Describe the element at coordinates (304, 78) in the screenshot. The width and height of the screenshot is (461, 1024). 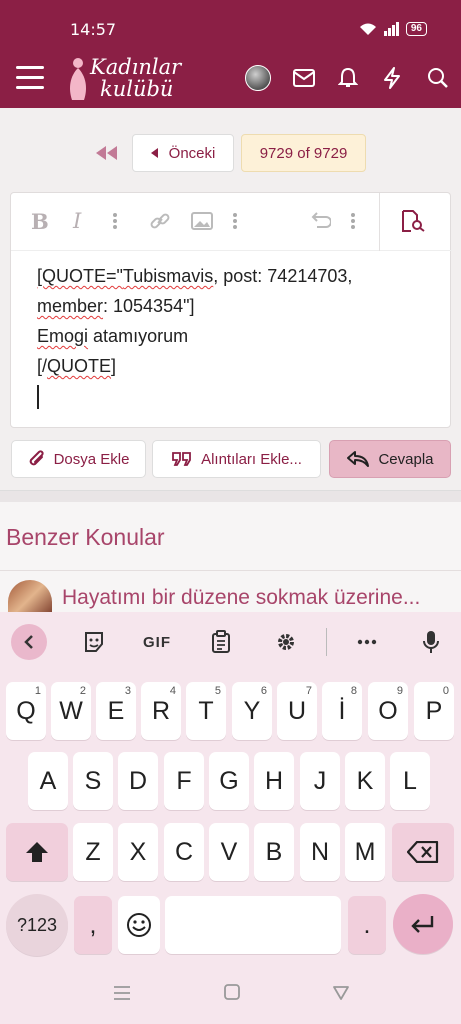
I see `mail-icon` at that location.